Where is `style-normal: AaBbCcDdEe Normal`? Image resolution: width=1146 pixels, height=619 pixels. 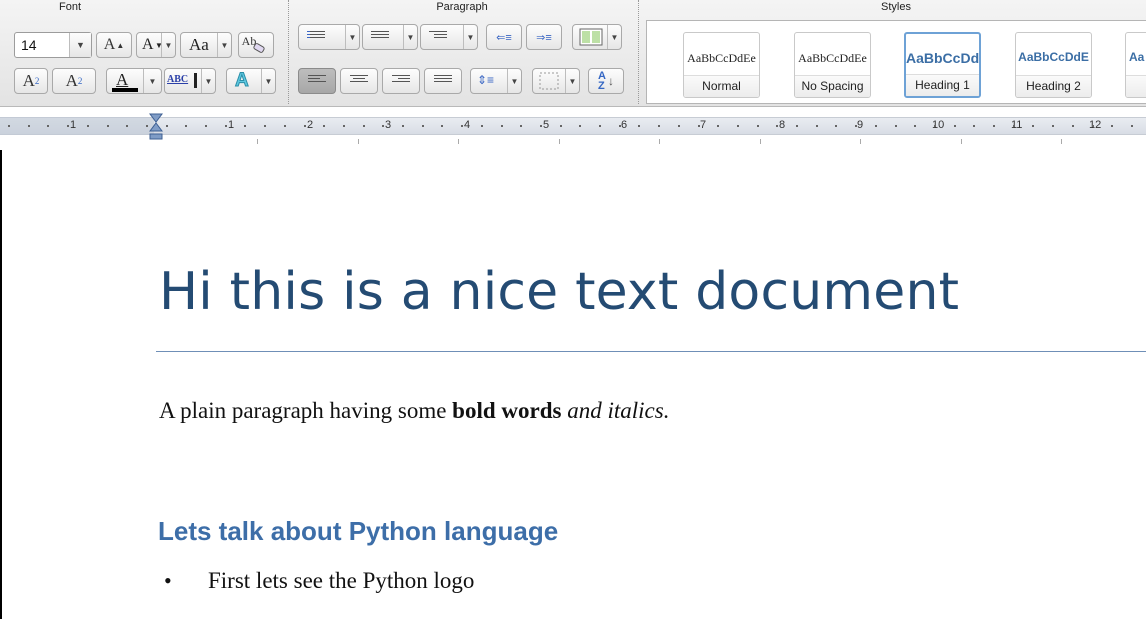 style-normal: AaBbCcDdEe Normal is located at coordinates (721, 65).